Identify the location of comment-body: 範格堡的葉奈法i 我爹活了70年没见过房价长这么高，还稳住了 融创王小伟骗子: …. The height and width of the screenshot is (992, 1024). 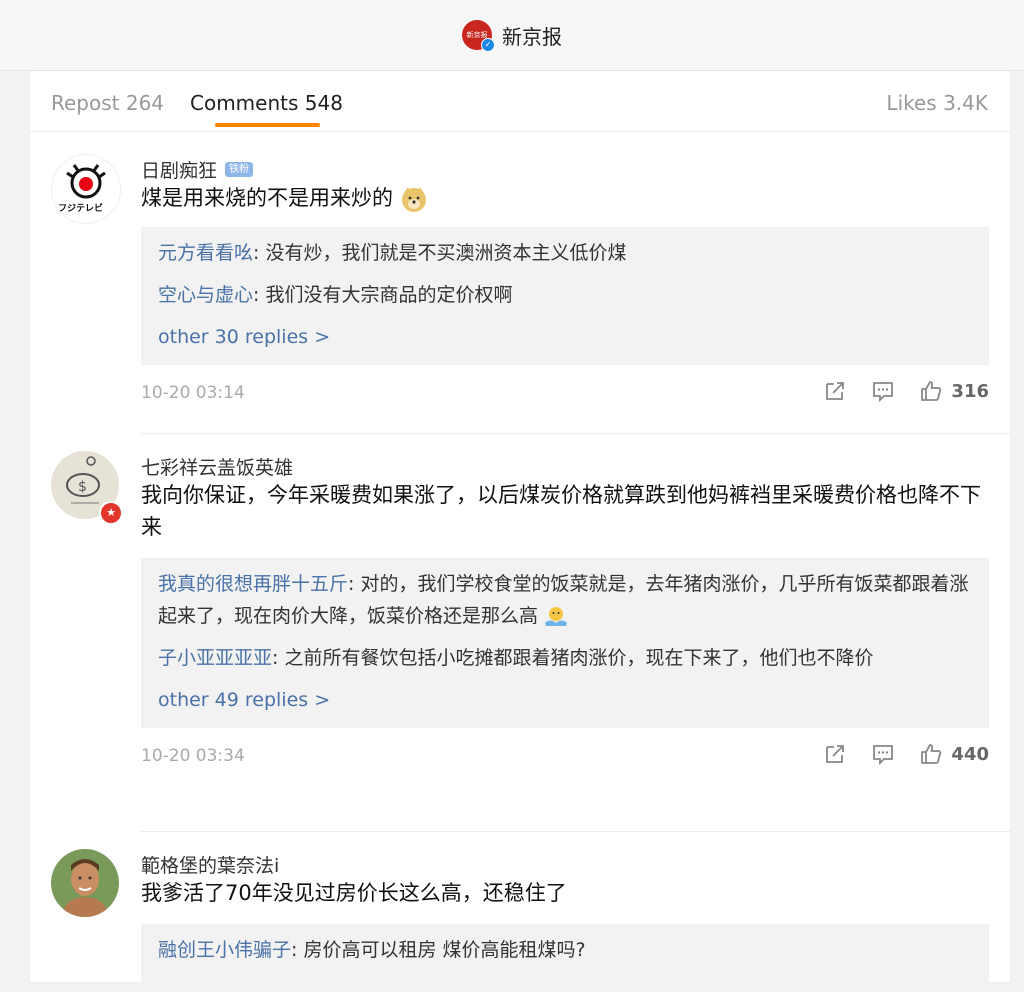
(565, 919).